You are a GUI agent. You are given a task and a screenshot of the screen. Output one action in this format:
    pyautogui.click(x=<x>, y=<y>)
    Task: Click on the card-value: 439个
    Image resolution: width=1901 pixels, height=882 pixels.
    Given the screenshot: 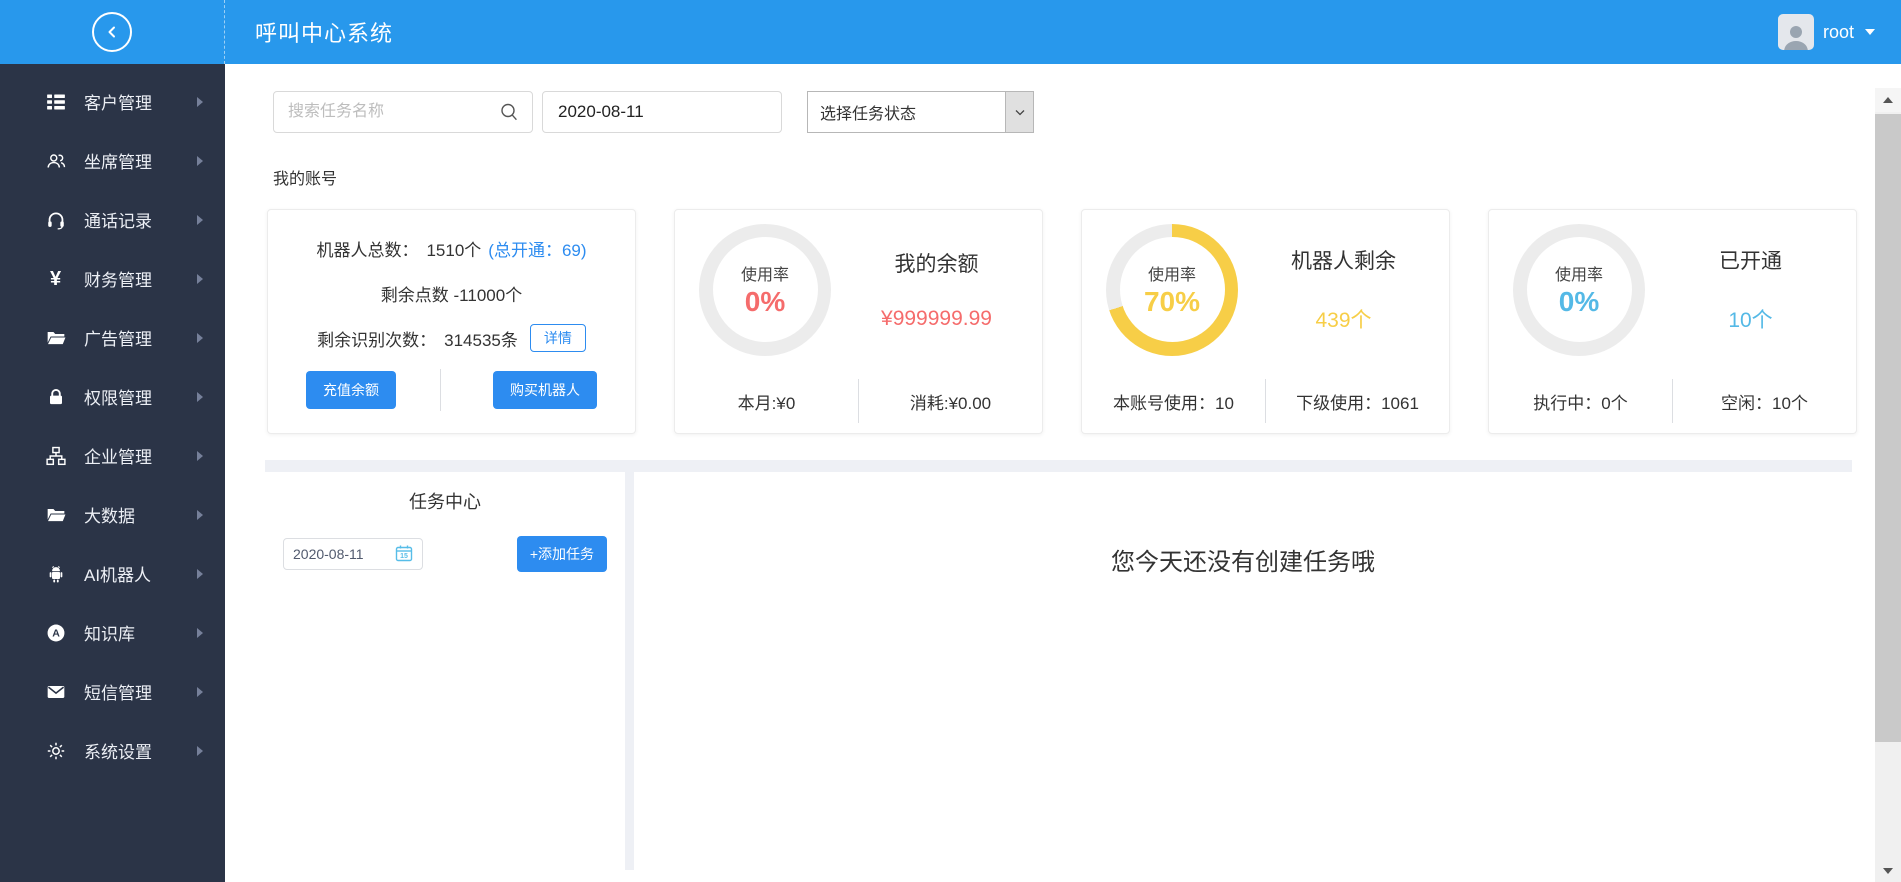 What is the action you would take?
    pyautogui.click(x=1343, y=320)
    